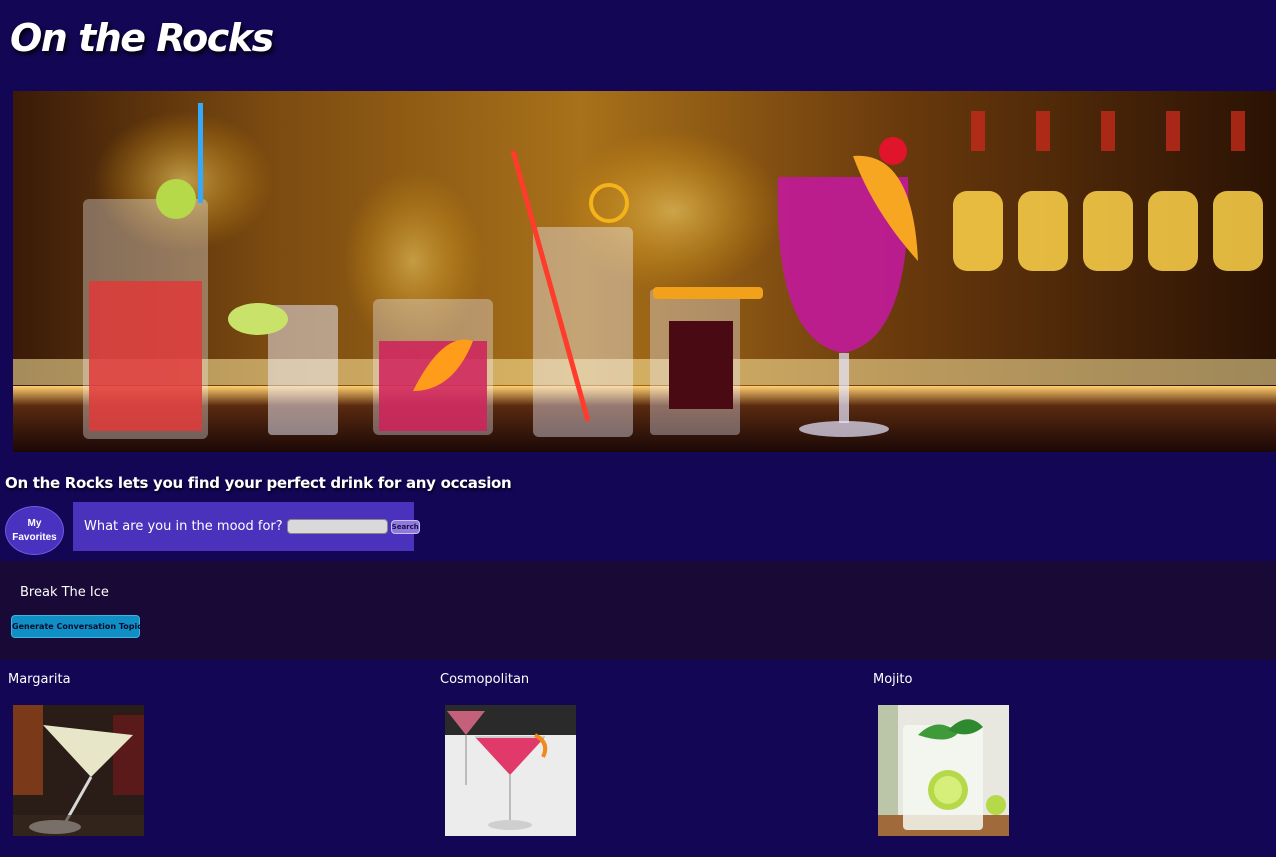 This screenshot has height=857, width=1276. I want to click on search-input, so click(337, 526).